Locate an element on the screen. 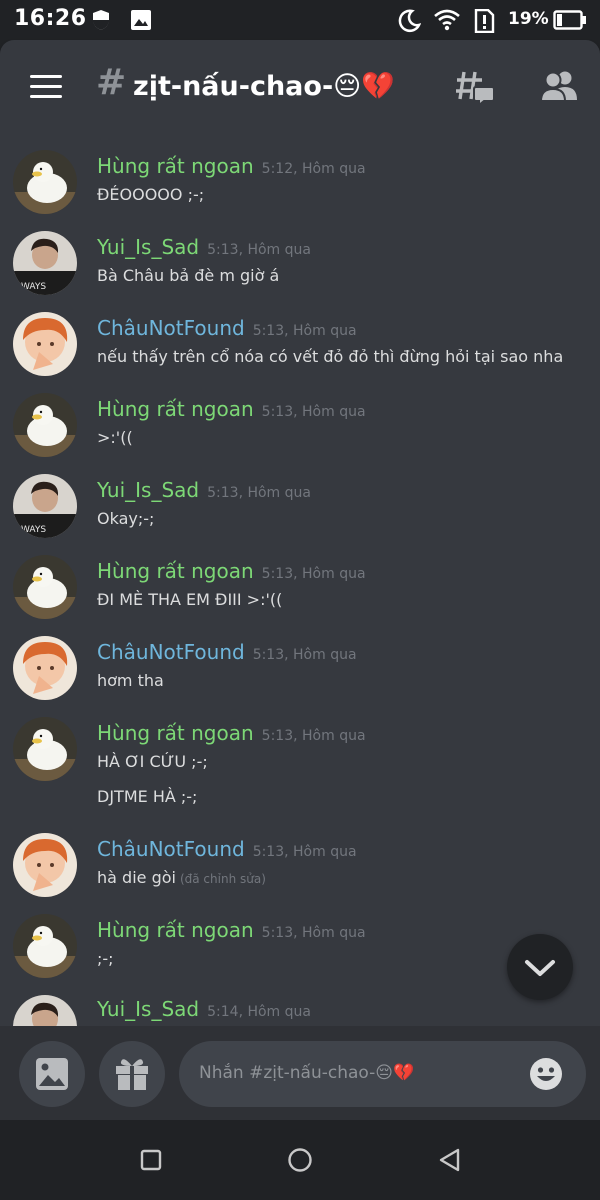 This screenshot has width=600, height=1200. message-author: Yui_Is_Sad 5:14, Hôm qua is located at coordinates (204, 1009).